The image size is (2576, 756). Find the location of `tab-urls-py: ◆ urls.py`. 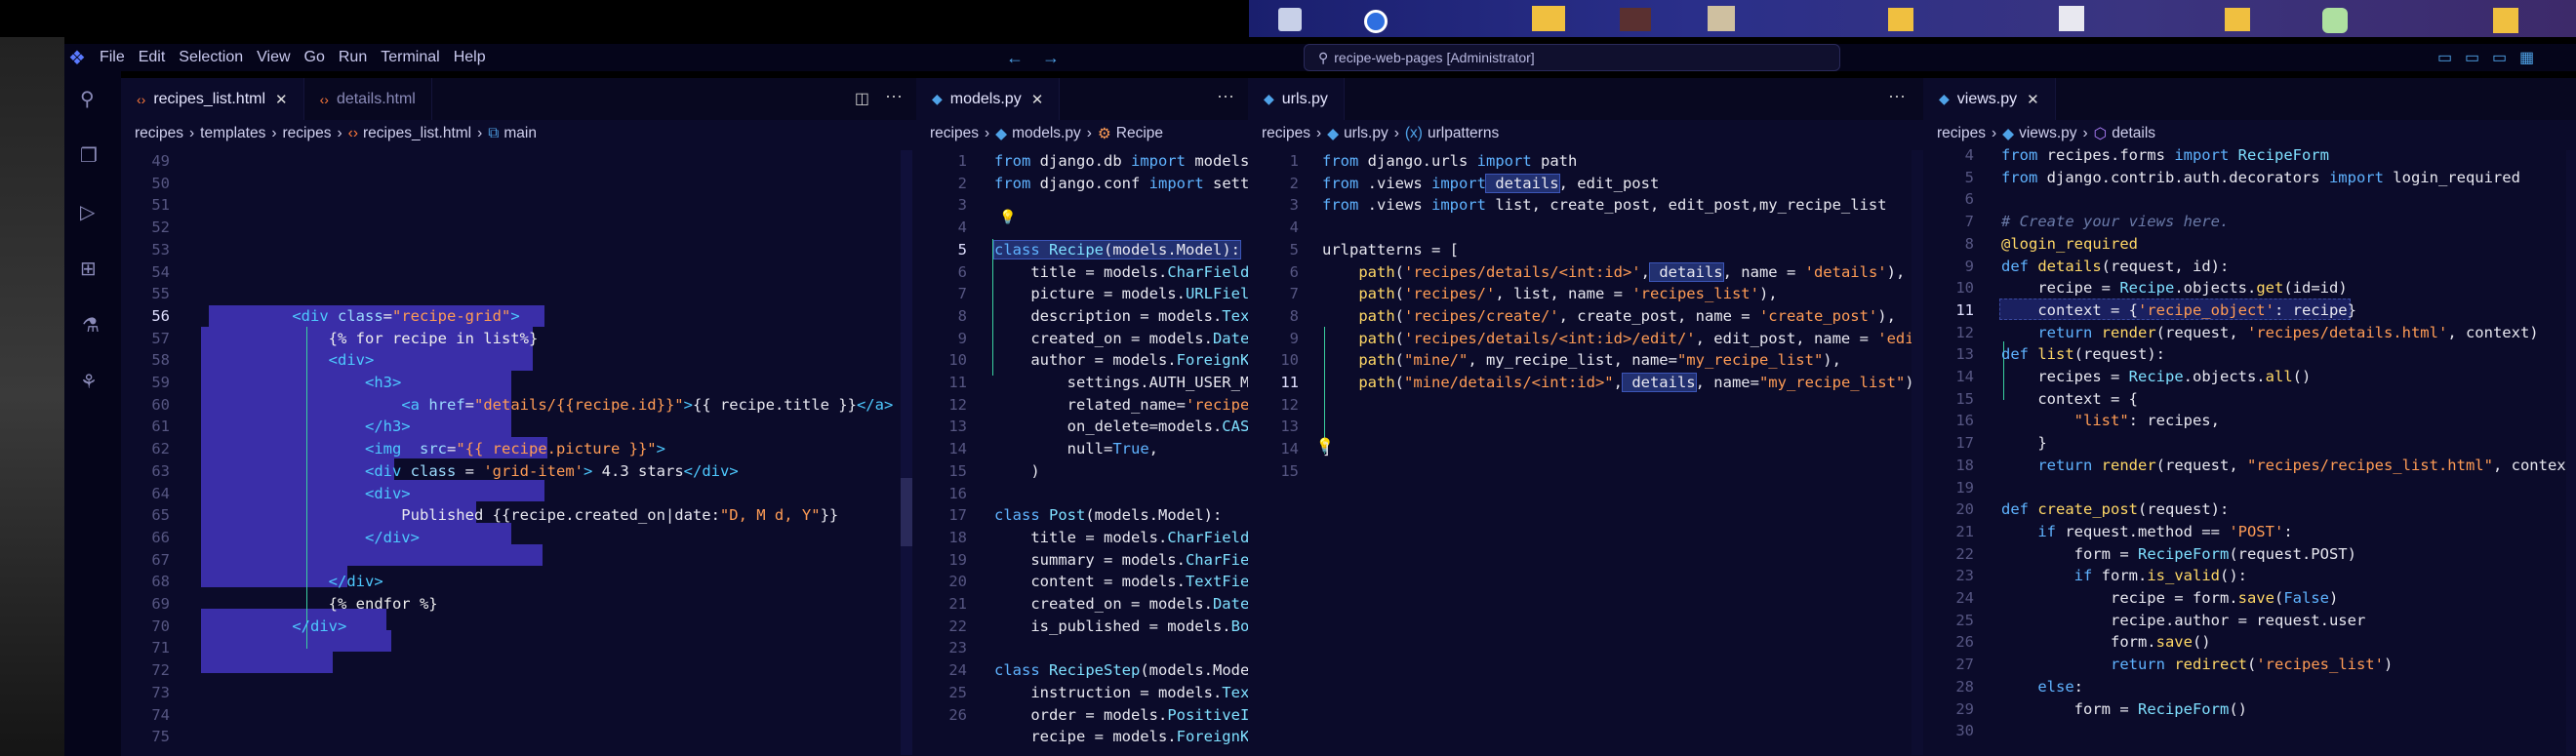

tab-urls-py: ◆ urls.py is located at coordinates (1296, 99).